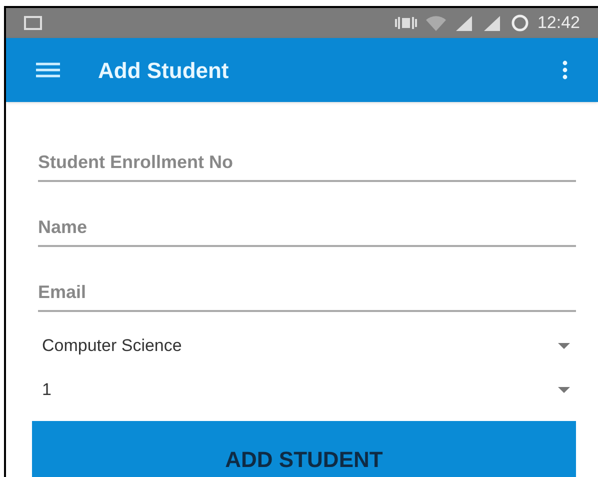 This screenshot has height=477, width=598. Describe the element at coordinates (520, 23) in the screenshot. I see `circle-icon` at that location.